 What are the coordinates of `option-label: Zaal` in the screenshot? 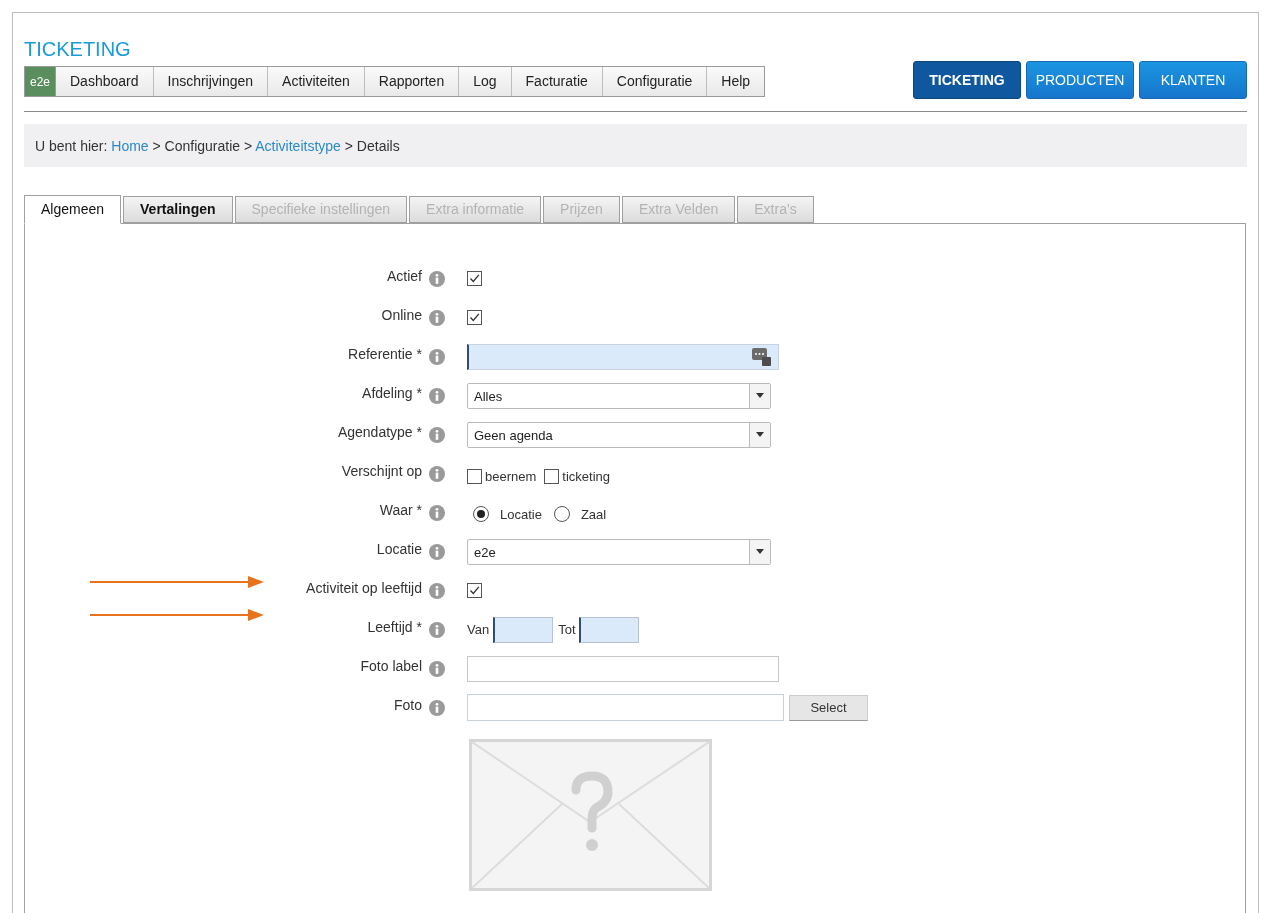 It's located at (593, 515).